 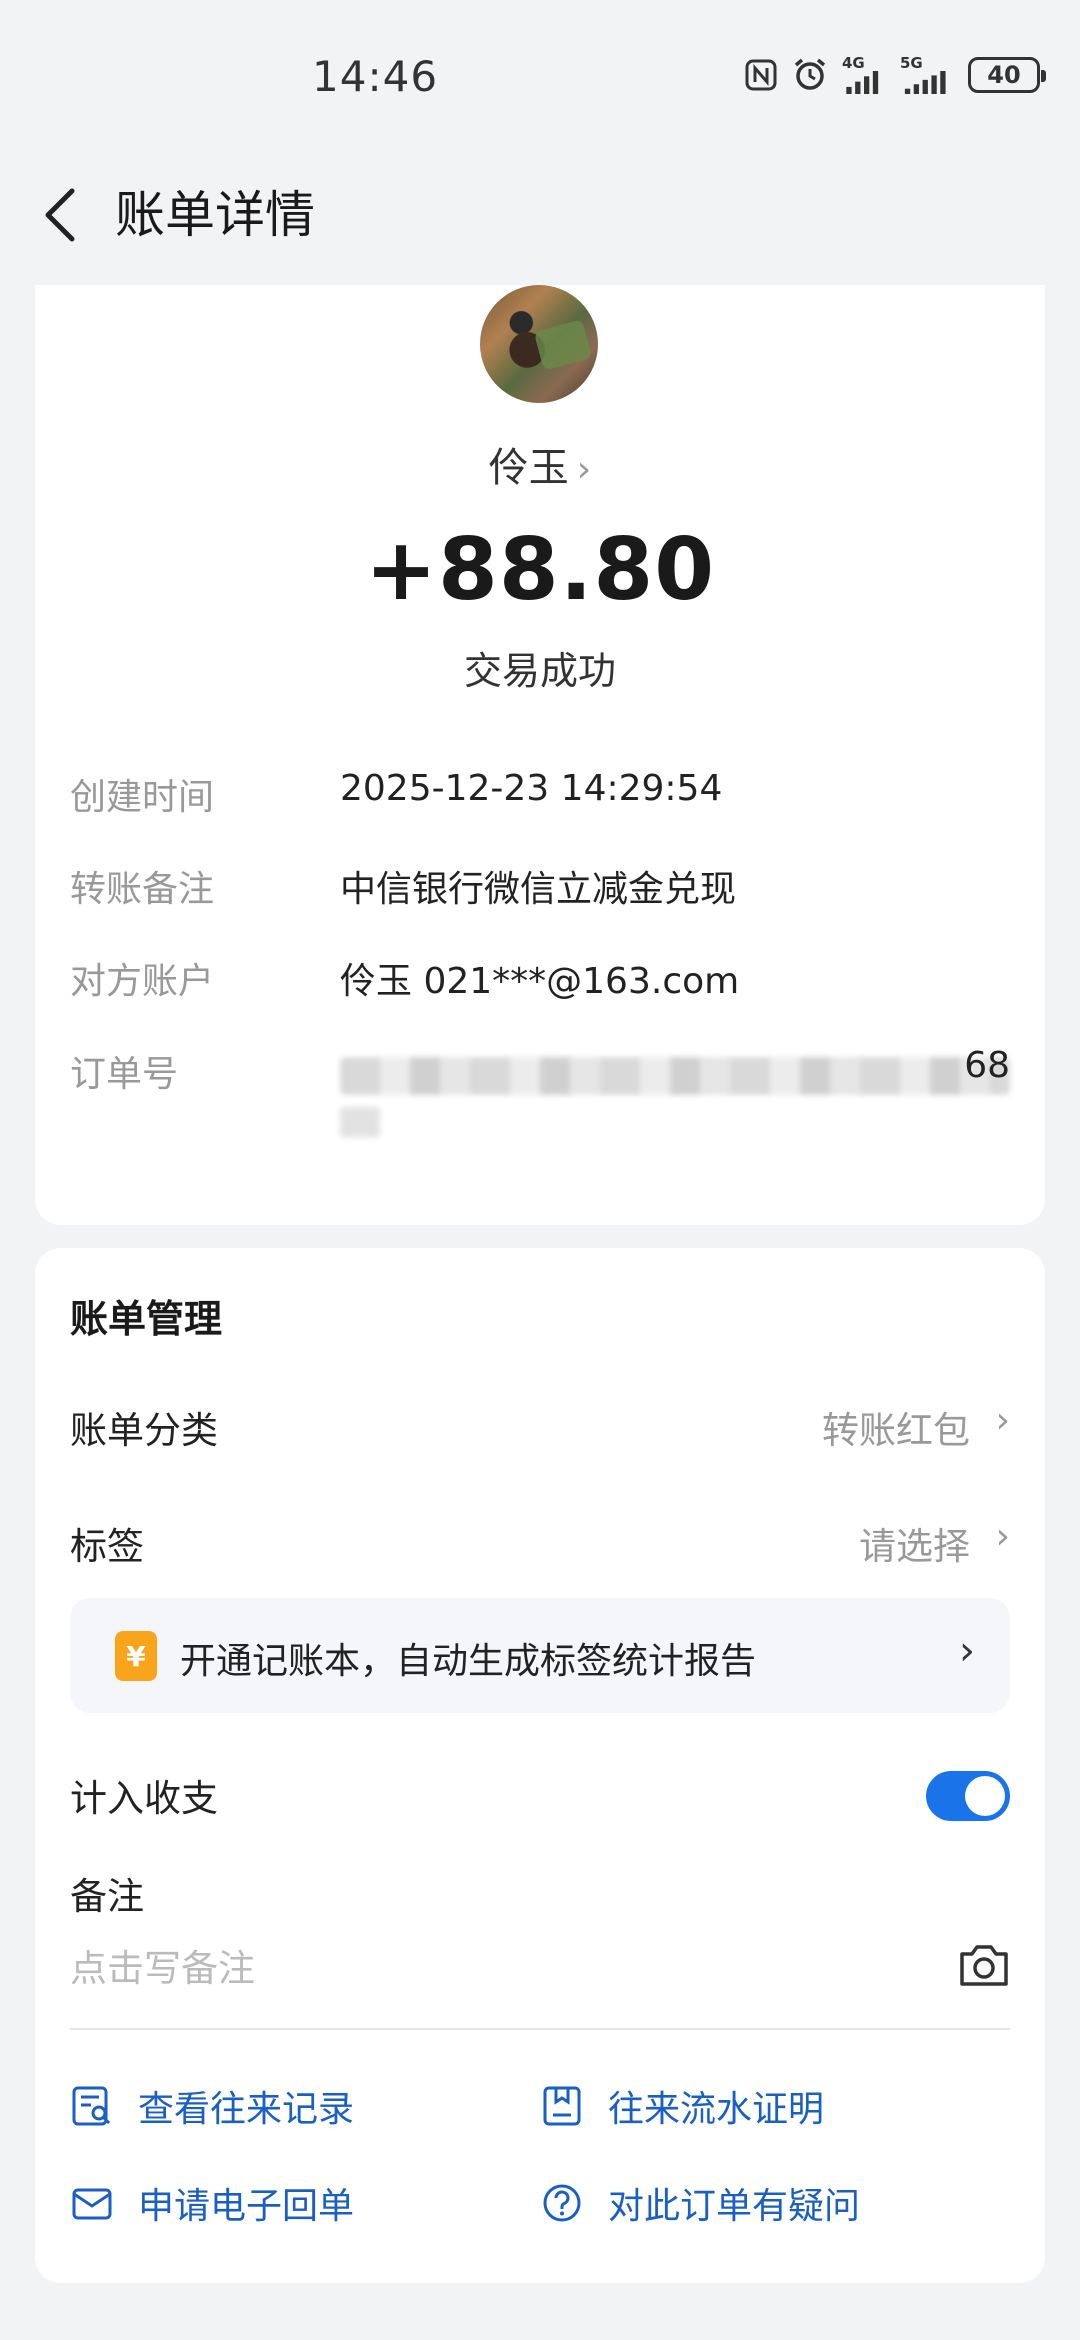 What do you see at coordinates (144, 1430) in the screenshot?
I see `bill-category-label: 账单分类` at bounding box center [144, 1430].